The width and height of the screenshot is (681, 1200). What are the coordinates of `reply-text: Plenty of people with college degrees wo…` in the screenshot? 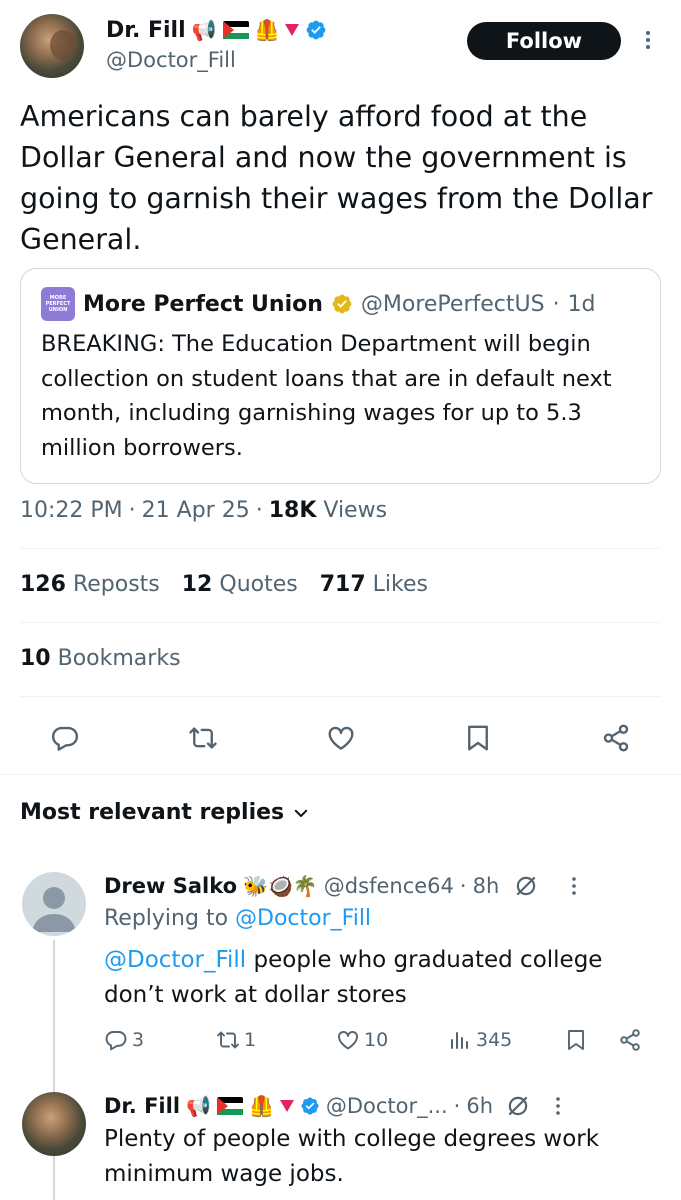 It's located at (352, 1156).